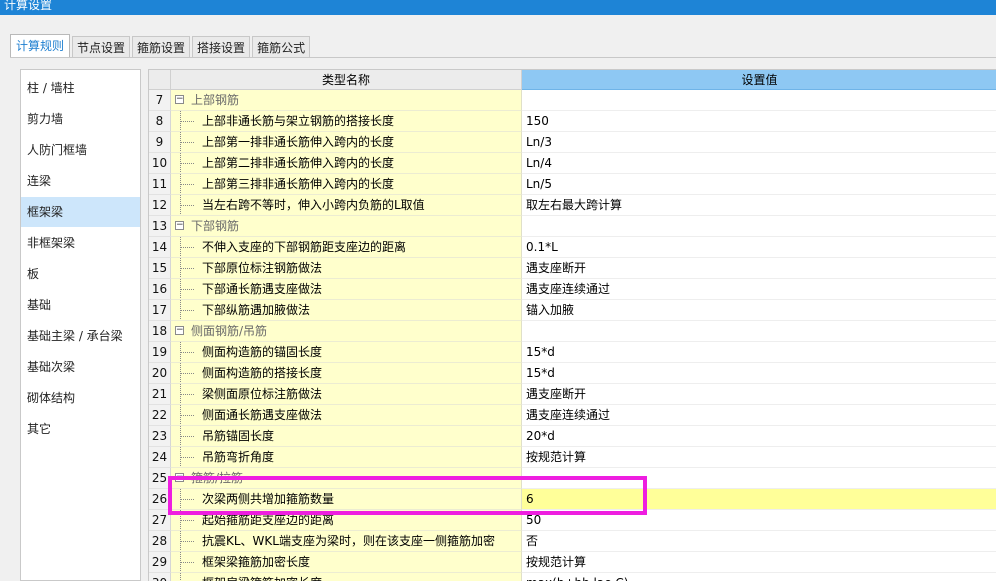  Describe the element at coordinates (346, 415) in the screenshot. I see `row-name-cell: 侧面通长筋遇支座做法` at that location.